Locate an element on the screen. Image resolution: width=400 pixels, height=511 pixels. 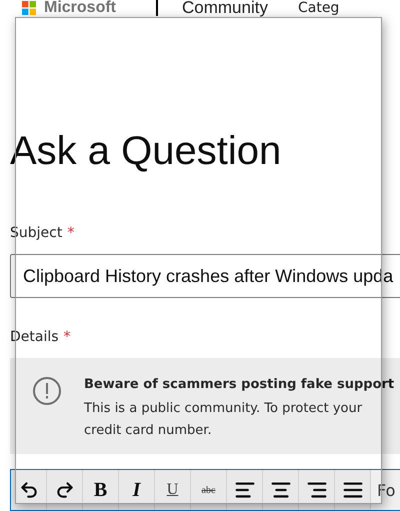
redo-button is located at coordinates (65, 490).